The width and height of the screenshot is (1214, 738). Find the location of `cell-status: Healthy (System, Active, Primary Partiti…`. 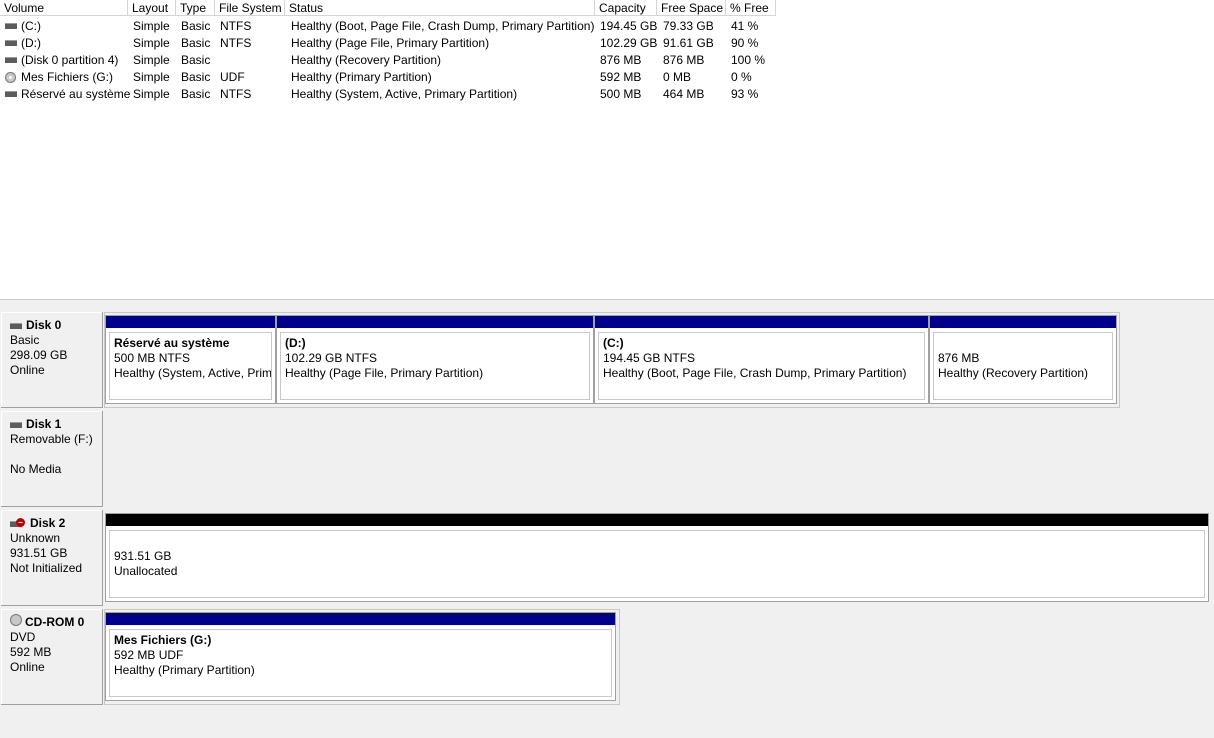

cell-status: Healthy (System, Active, Primary Partiti… is located at coordinates (404, 94).